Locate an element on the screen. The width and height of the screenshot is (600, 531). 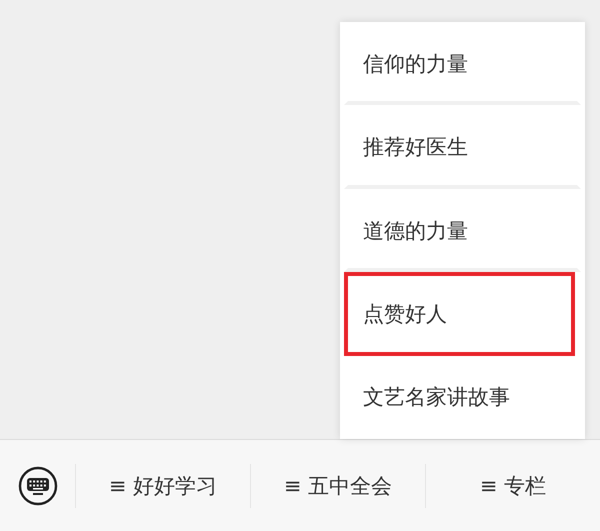
menu-button: ≡ 好好学习 is located at coordinates (163, 485).